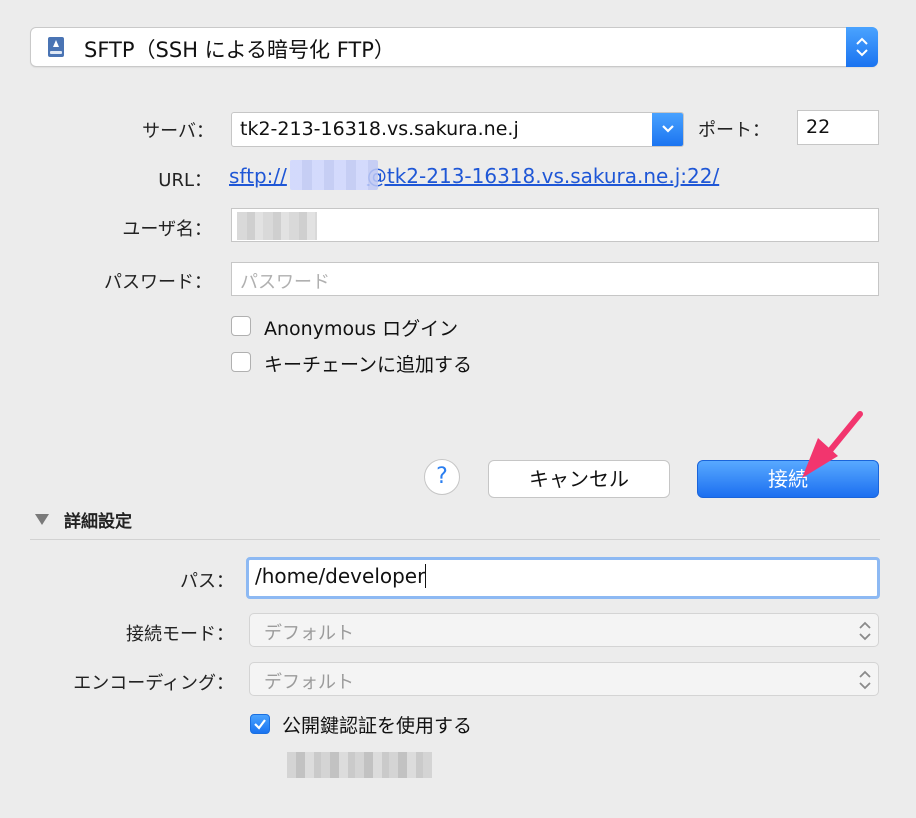 The image size is (916, 818). I want to click on url-suffix: @tk2-213-16318.vs.sakura.ne.j:22/, so click(543, 176).